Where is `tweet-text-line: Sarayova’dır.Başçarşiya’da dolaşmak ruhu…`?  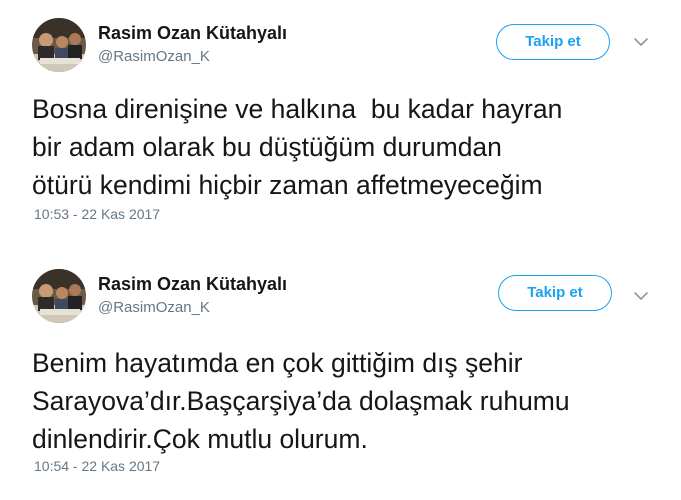 tweet-text-line: Sarayova’dır.Başçarşiya’da dolaşmak ruhu… is located at coordinates (301, 401).